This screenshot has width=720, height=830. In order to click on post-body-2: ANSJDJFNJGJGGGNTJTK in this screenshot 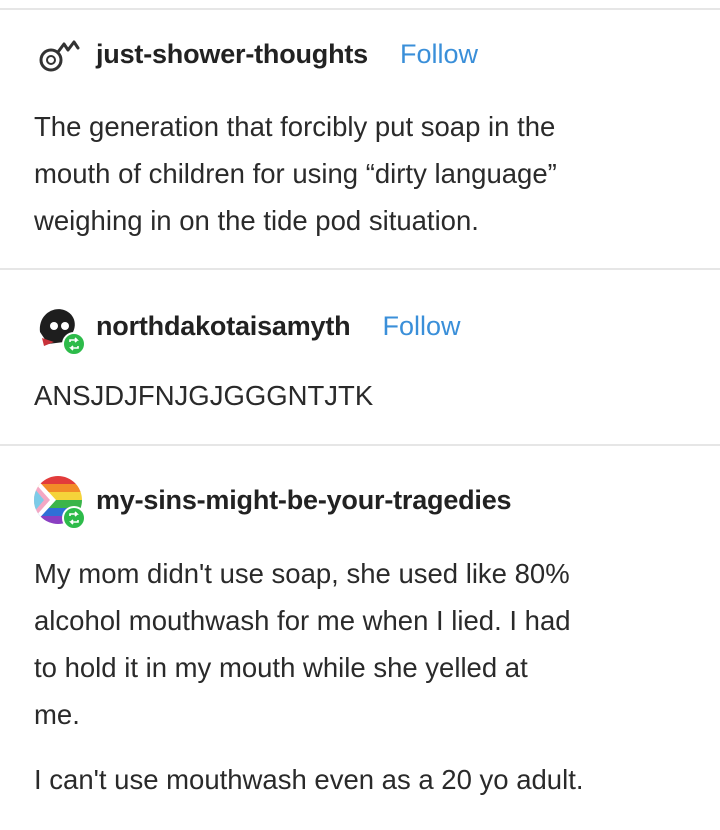, I will do `click(364, 395)`.